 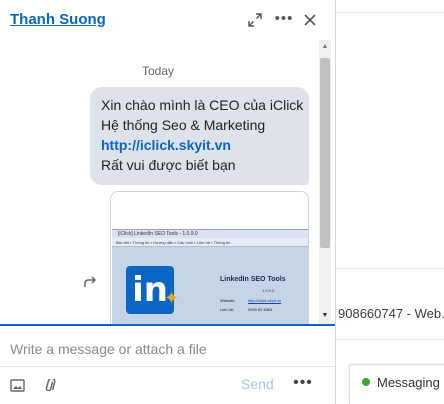 What do you see at coordinates (167, 325) in the screenshot?
I see `compose-focus-line` at bounding box center [167, 325].